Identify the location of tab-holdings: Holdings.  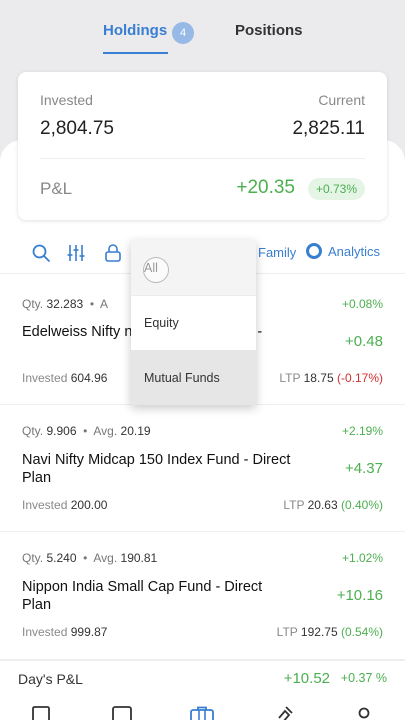
(135, 30).